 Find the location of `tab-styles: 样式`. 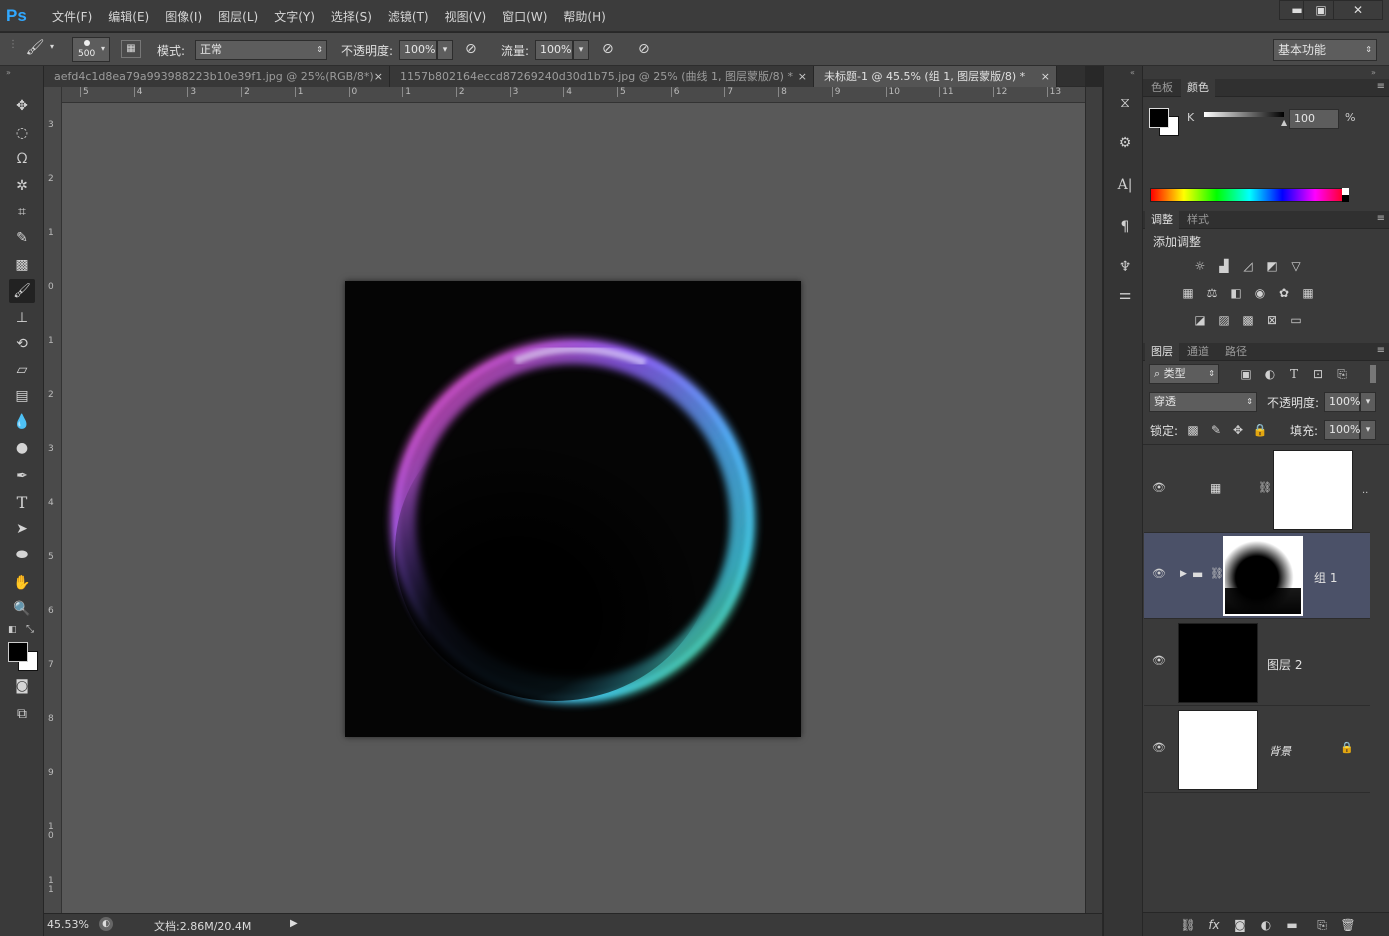

tab-styles: 样式 is located at coordinates (1198, 220).